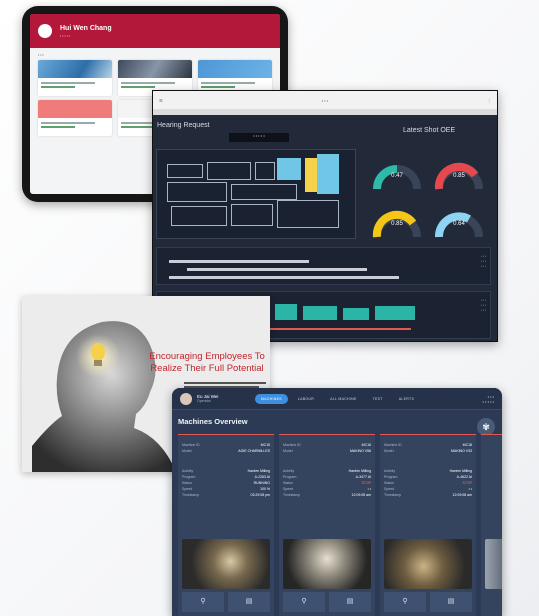 This screenshot has height=616, width=539. Describe the element at coordinates (429, 194) in the screenshot. I see `oee-gauges: 0.47 0.85 0.85 0.64` at that location.